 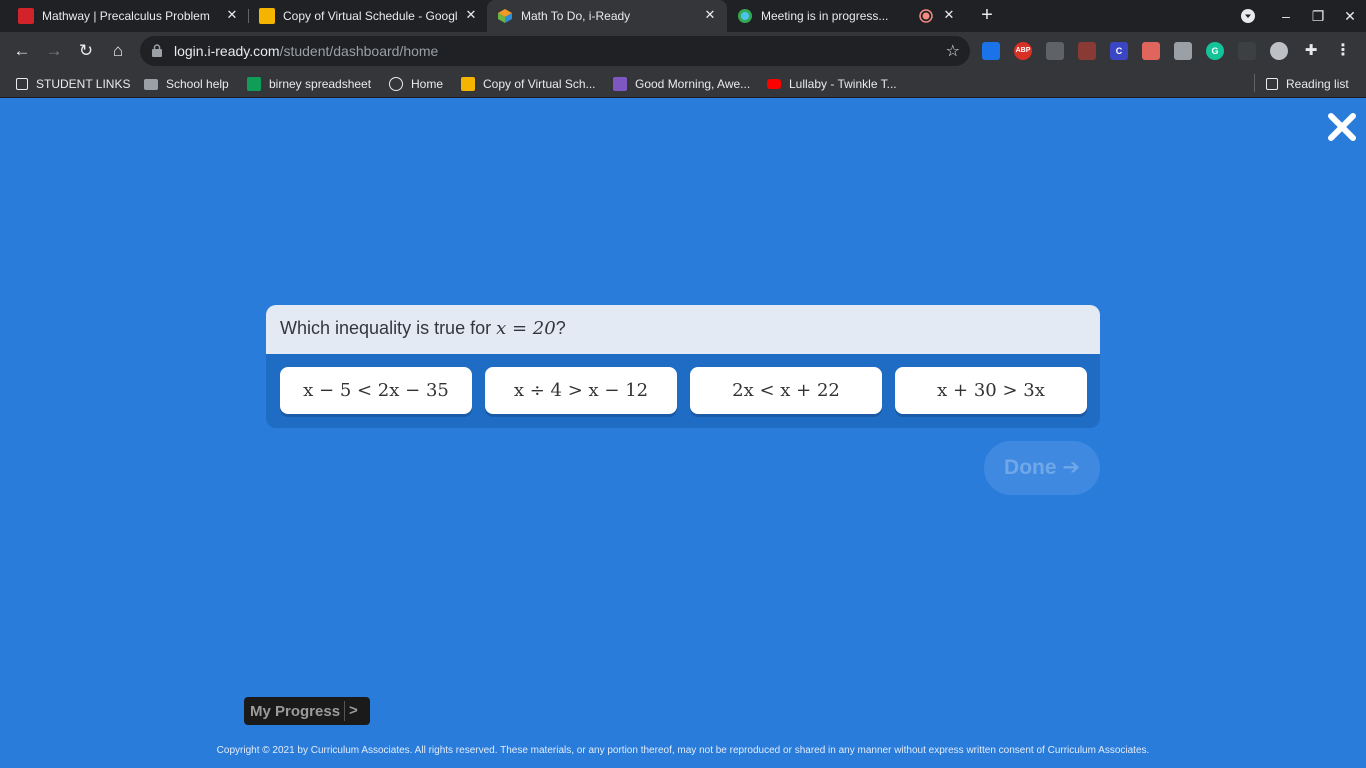 What do you see at coordinates (683, 329) in the screenshot?
I see `question-header: Which inequality is true for x = 20?` at bounding box center [683, 329].